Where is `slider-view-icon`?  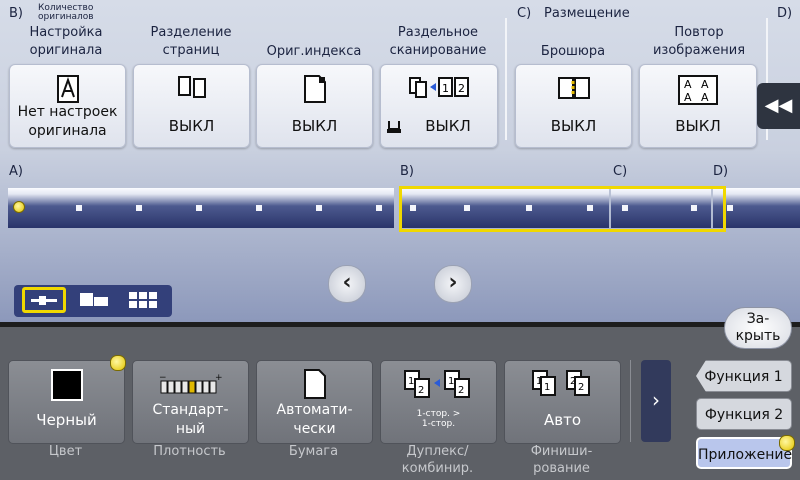
slider-view-icon is located at coordinates (44, 300).